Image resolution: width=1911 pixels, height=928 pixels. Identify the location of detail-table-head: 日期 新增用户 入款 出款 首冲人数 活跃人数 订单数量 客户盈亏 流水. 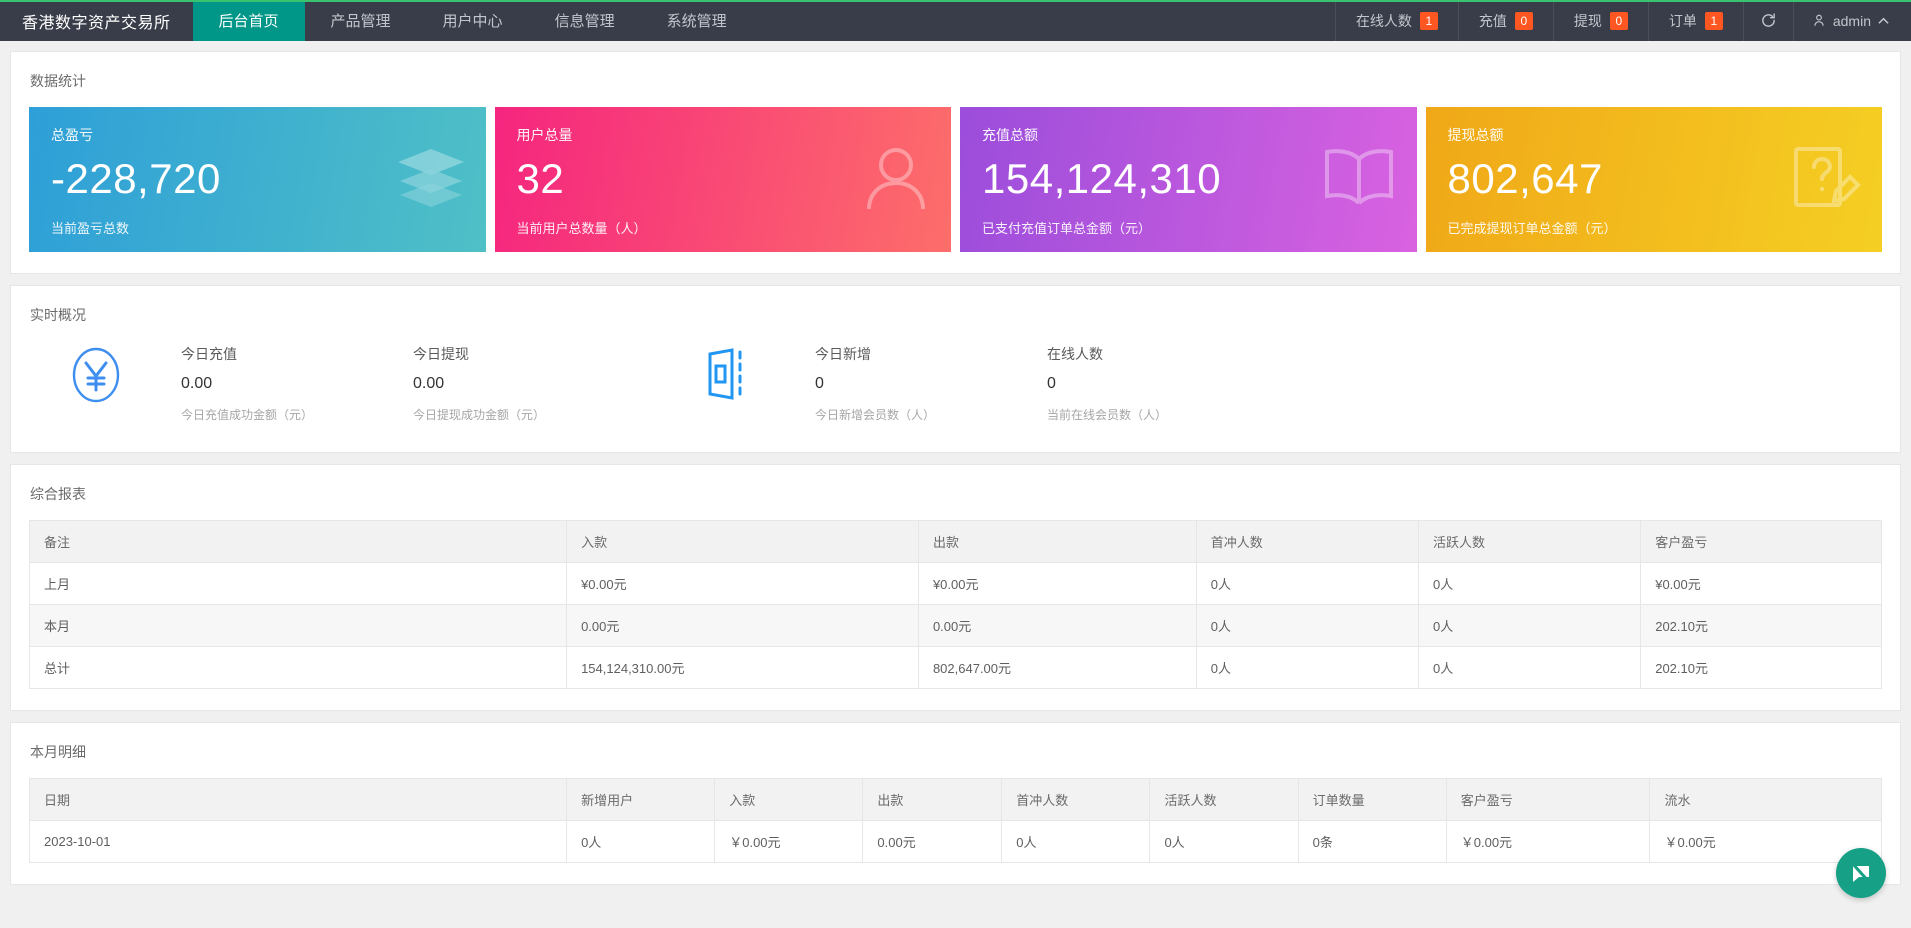
(955, 799).